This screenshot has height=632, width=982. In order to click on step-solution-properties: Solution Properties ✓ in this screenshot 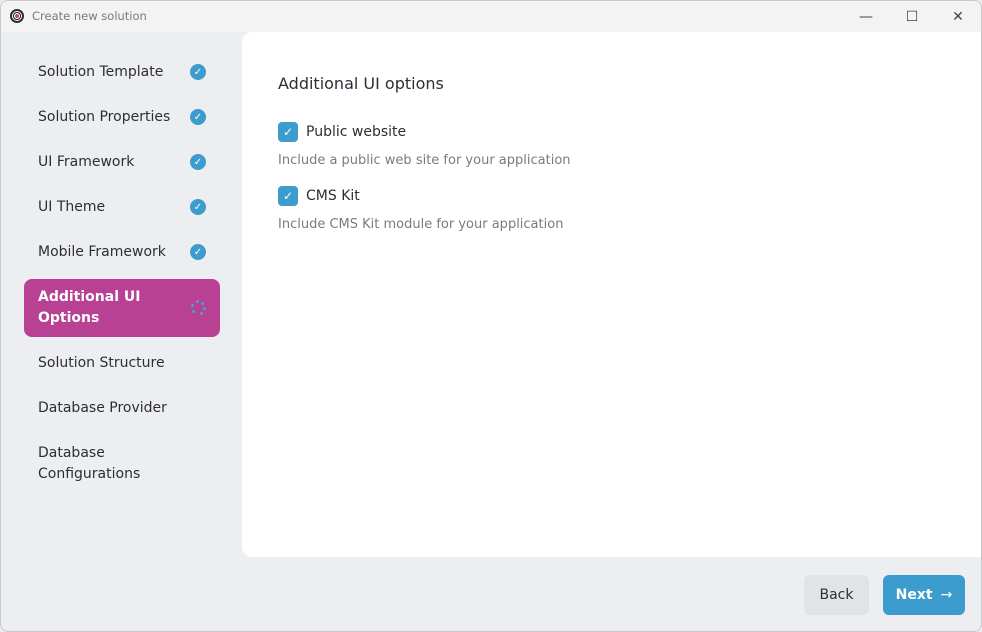, I will do `click(122, 117)`.